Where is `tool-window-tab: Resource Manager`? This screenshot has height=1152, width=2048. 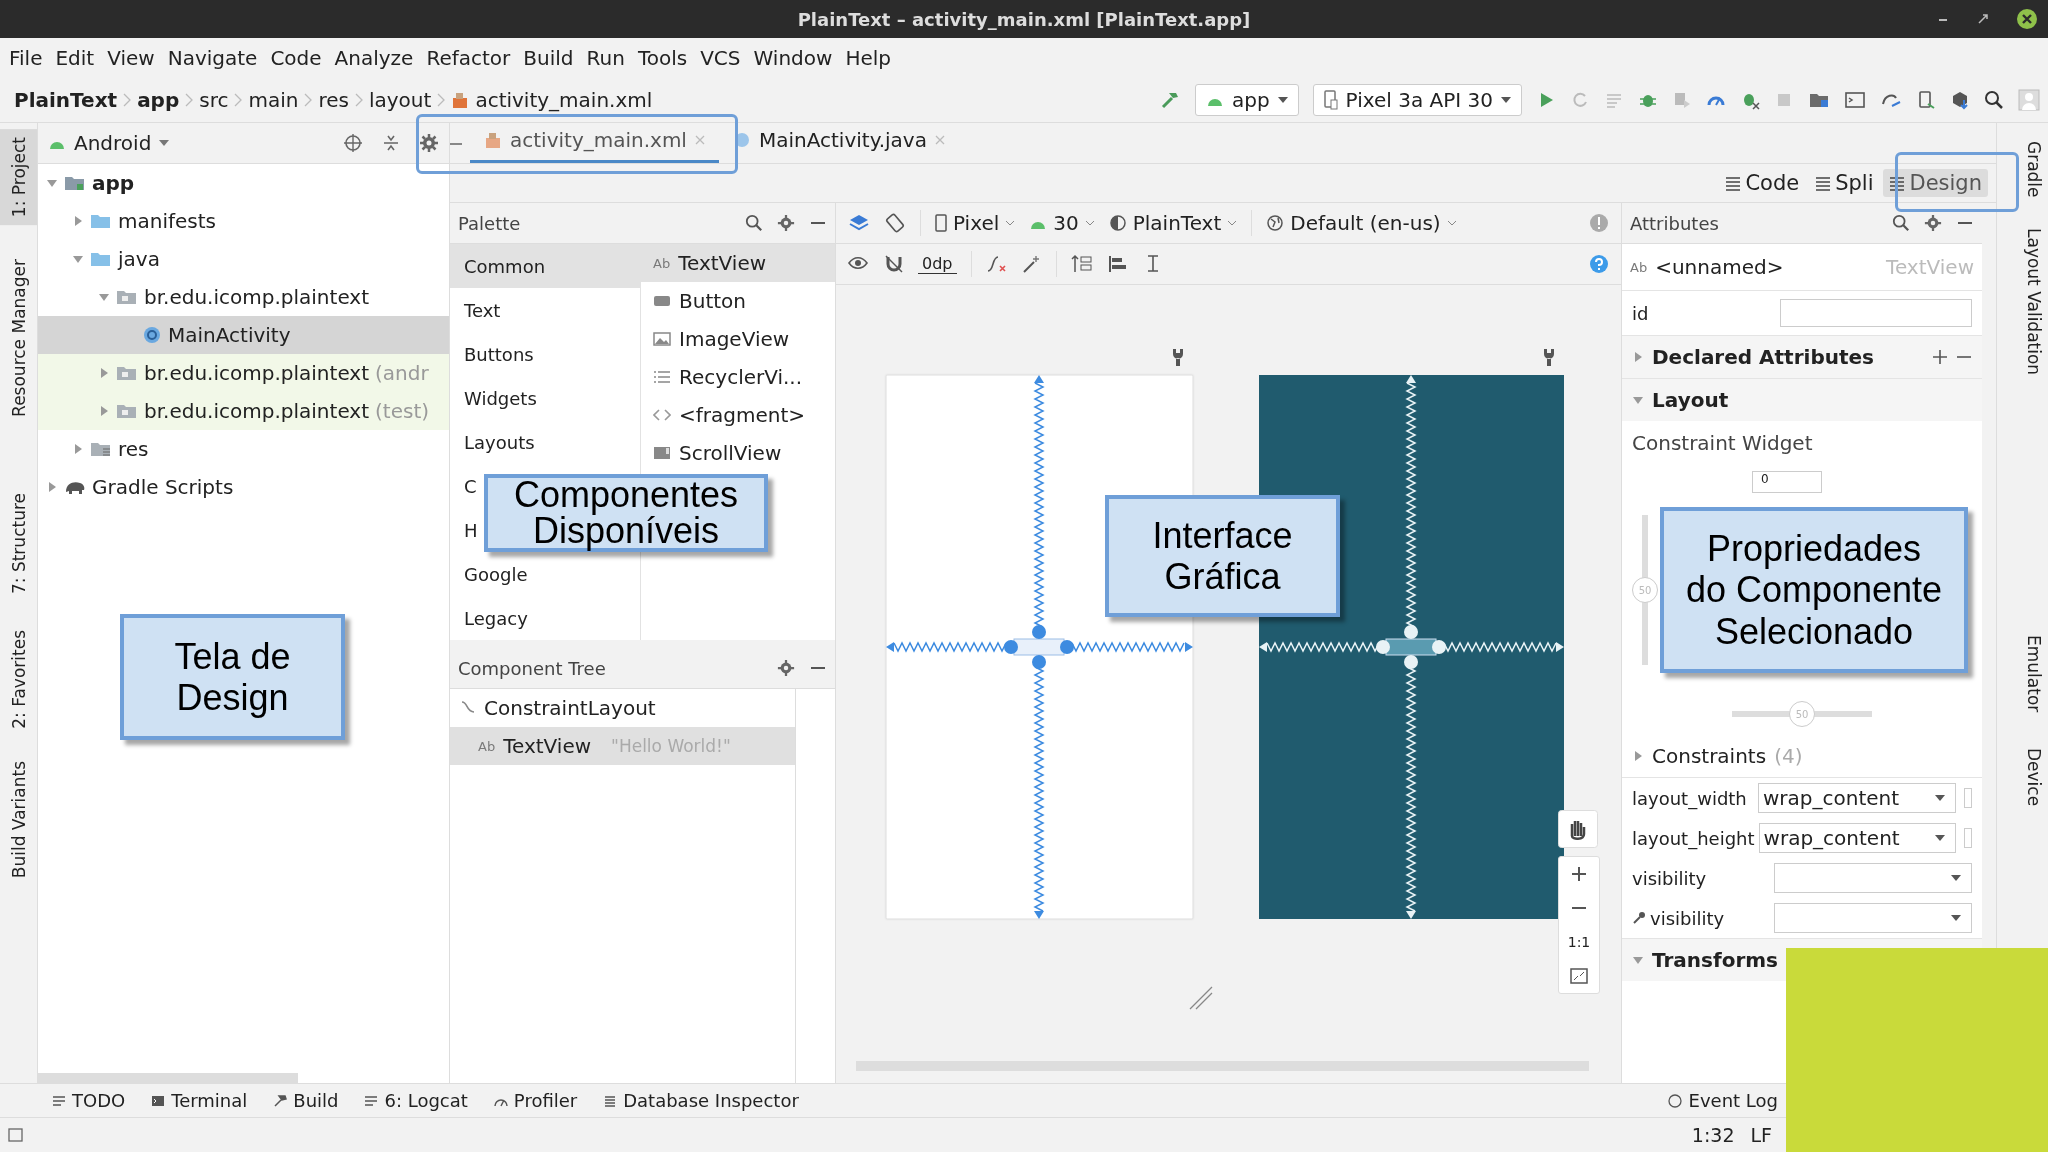
tool-window-tab: Resource Manager is located at coordinates (18, 338).